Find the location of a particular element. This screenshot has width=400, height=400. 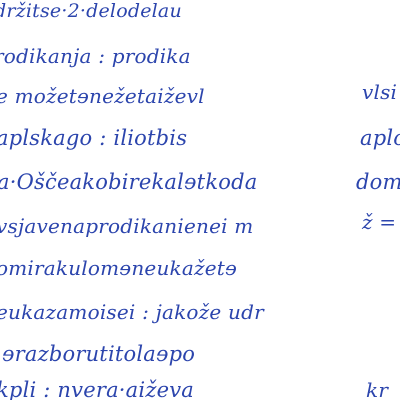

manuscript-line-4: aplskago : iliotbis is located at coordinates (94, 138).